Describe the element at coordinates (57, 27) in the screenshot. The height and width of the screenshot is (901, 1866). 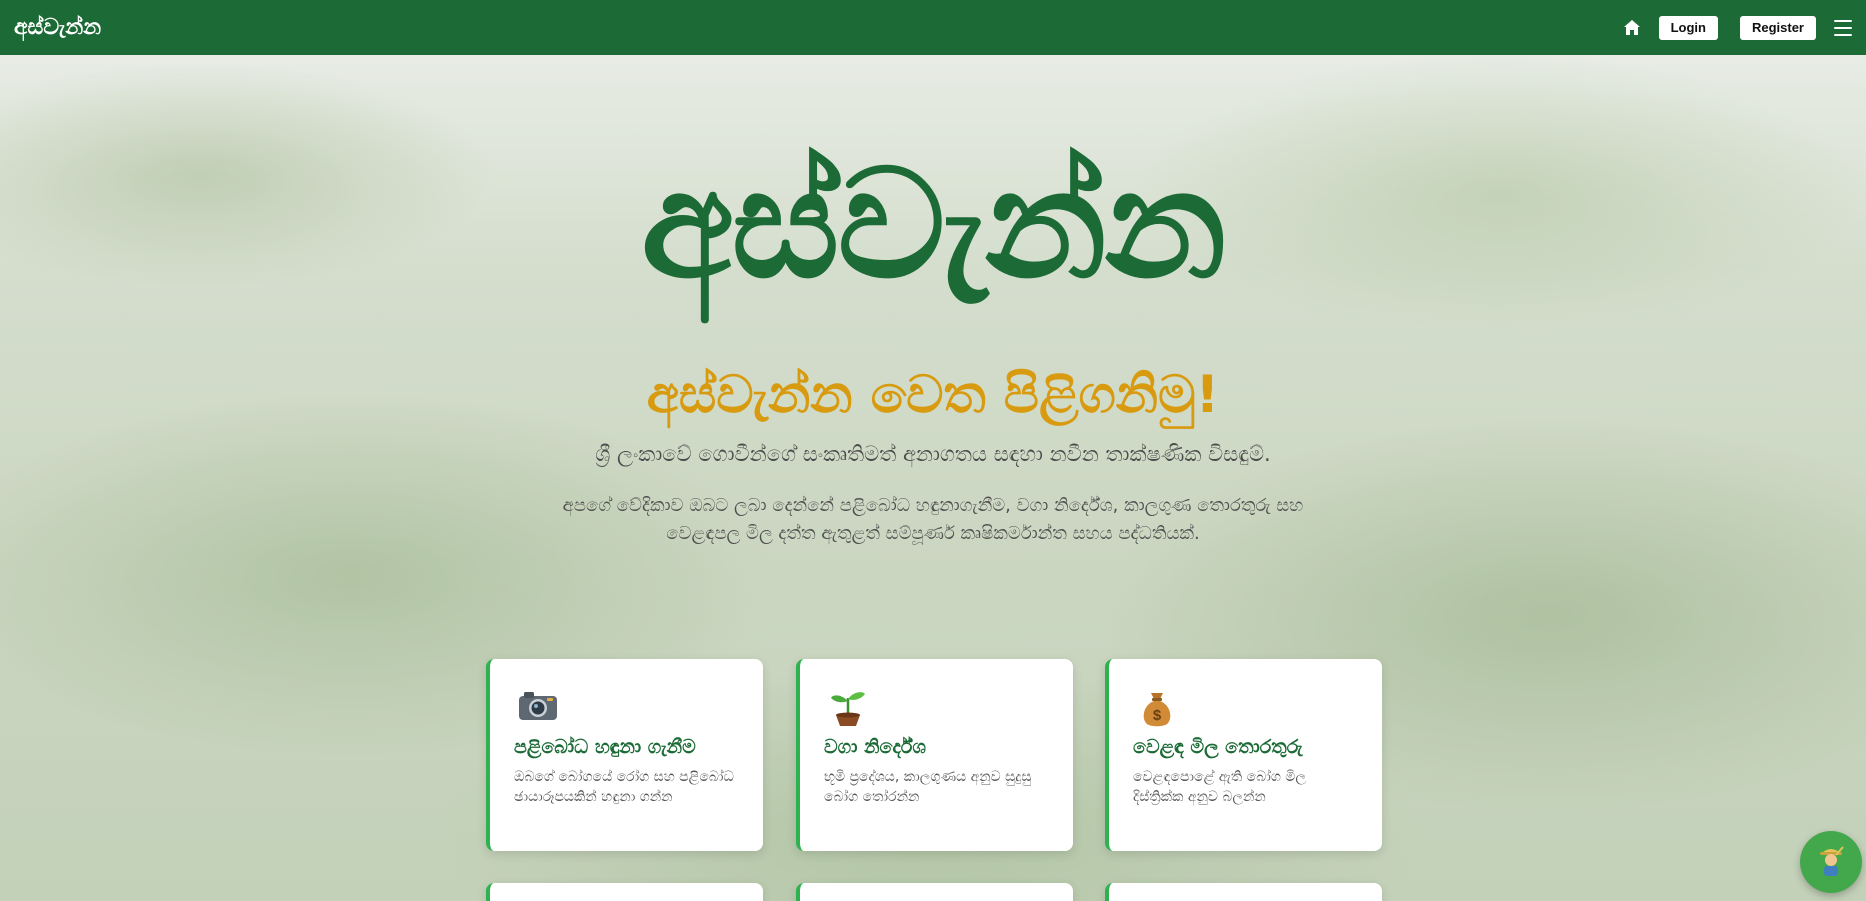
I see `brand-logo: අස්වැන්න` at that location.